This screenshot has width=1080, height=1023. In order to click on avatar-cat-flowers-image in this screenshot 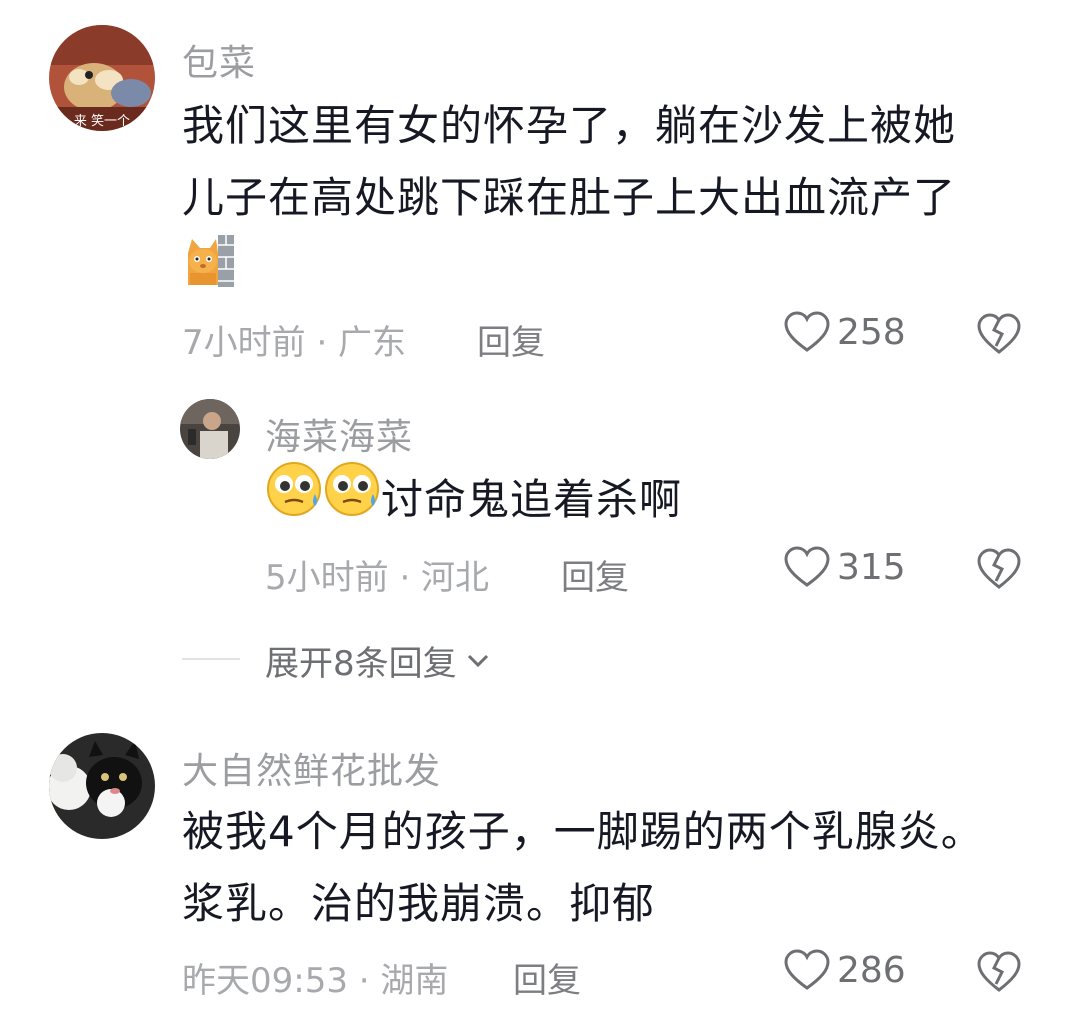, I will do `click(102, 786)`.